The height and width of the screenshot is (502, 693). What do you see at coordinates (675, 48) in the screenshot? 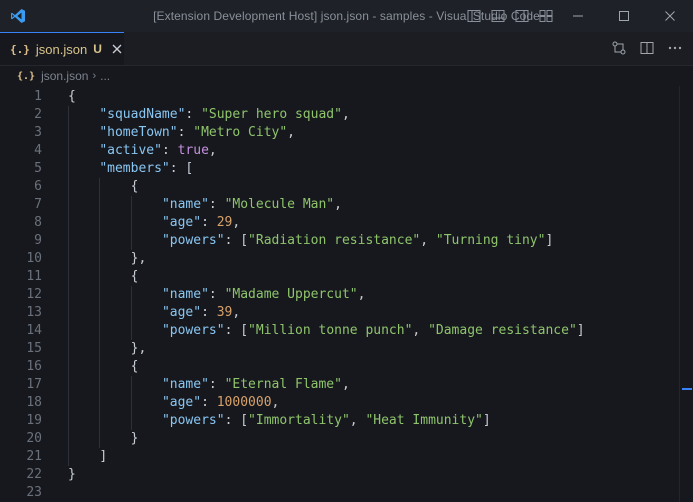
I see `more-actions-icon` at bounding box center [675, 48].